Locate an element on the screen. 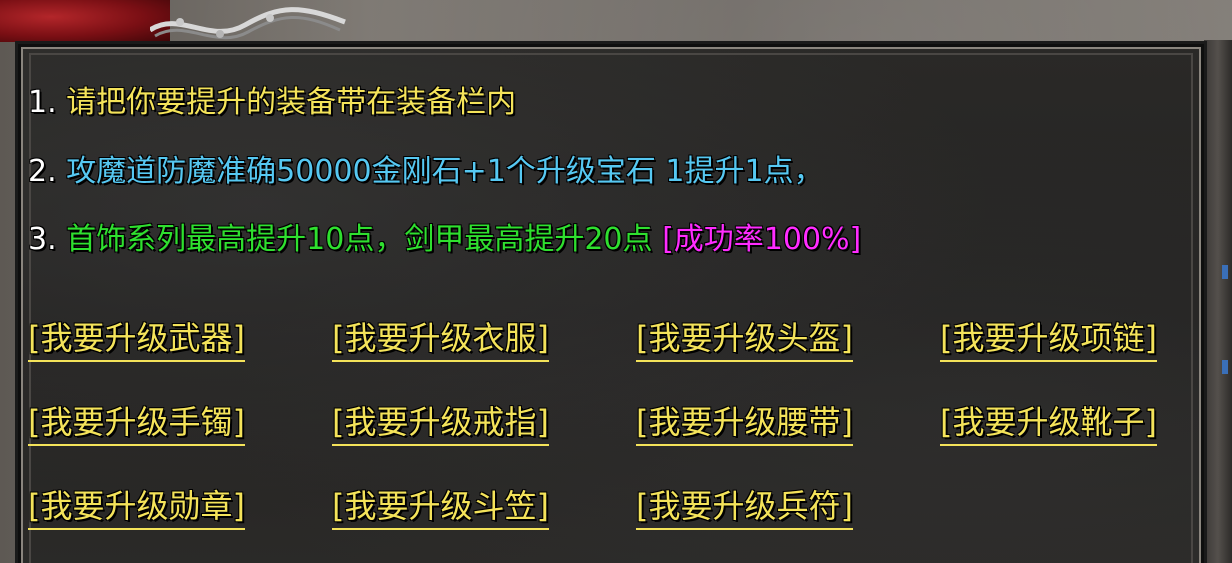 This screenshot has width=1232, height=563. instruction-text: 攻魔道防魔准确50000金刚石+1个升级宝石 1提升1点， is located at coordinates (445, 171).